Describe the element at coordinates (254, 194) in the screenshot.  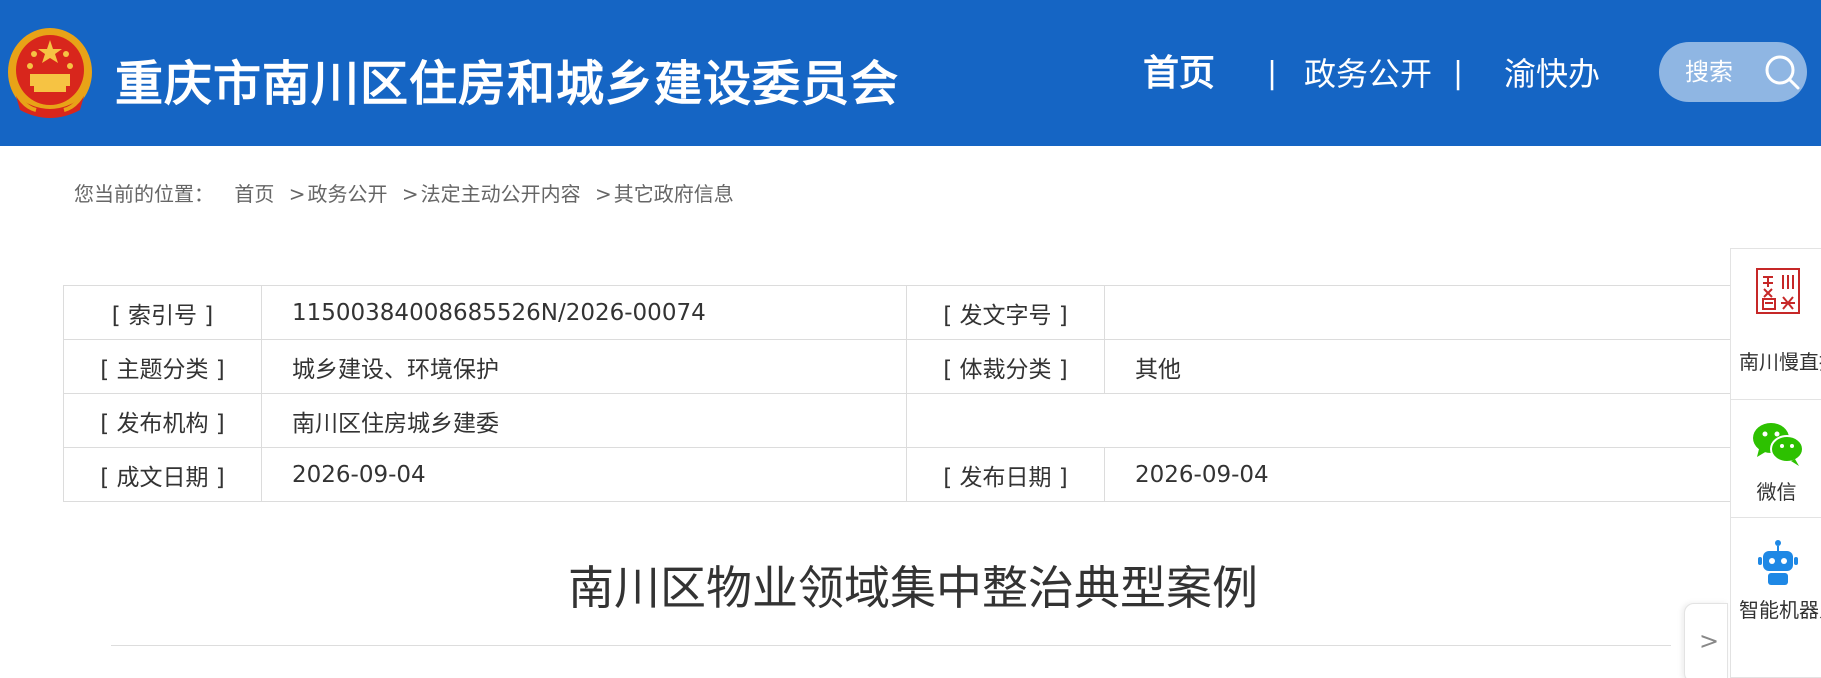
I see `breadcrumb-home: 首页` at that location.